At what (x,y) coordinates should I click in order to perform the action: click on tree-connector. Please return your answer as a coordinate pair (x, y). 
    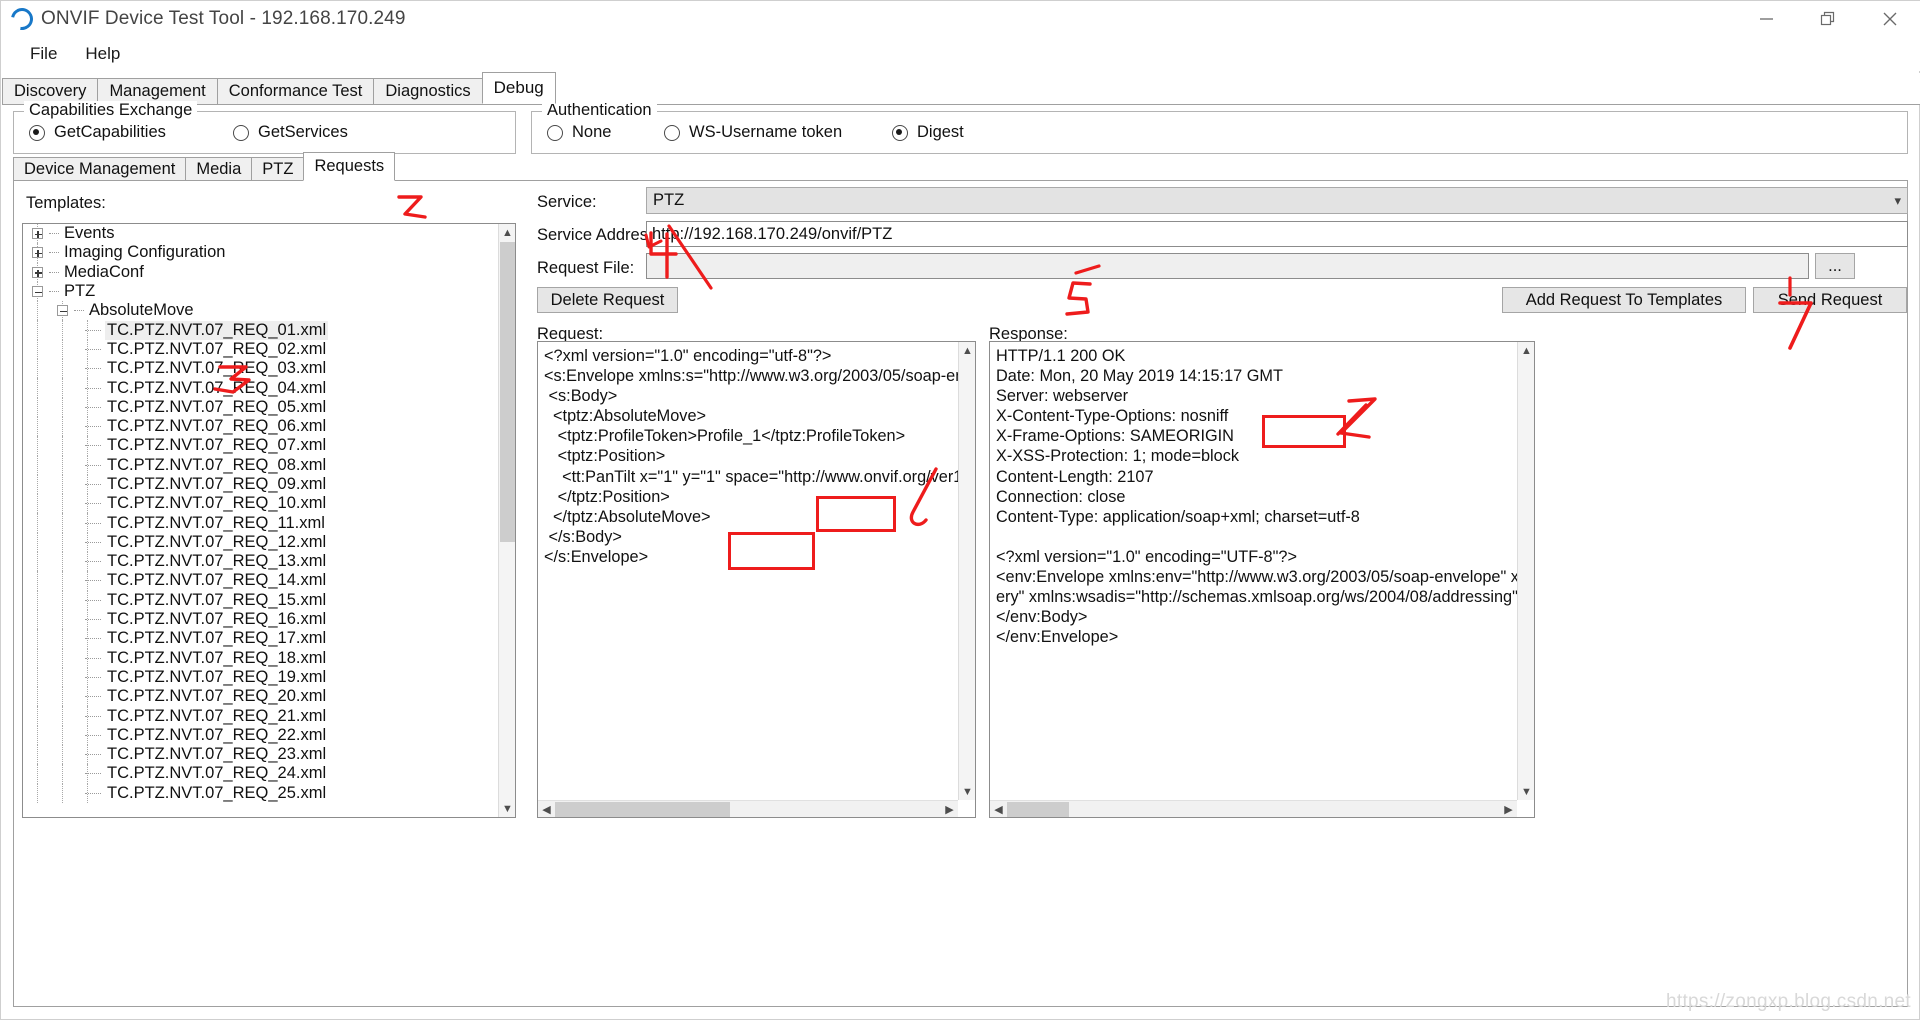
    Looking at the image, I should click on (79, 311).